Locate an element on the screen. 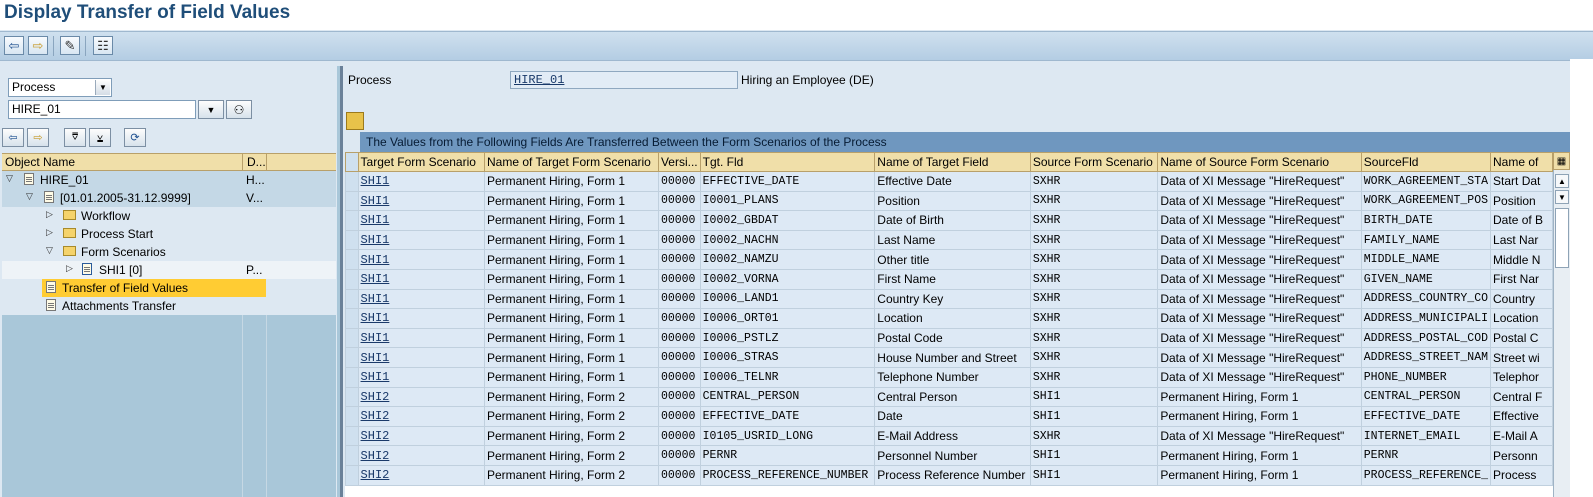 The image size is (1593, 497). object-value-input: HIRE_01 is located at coordinates (102, 109).